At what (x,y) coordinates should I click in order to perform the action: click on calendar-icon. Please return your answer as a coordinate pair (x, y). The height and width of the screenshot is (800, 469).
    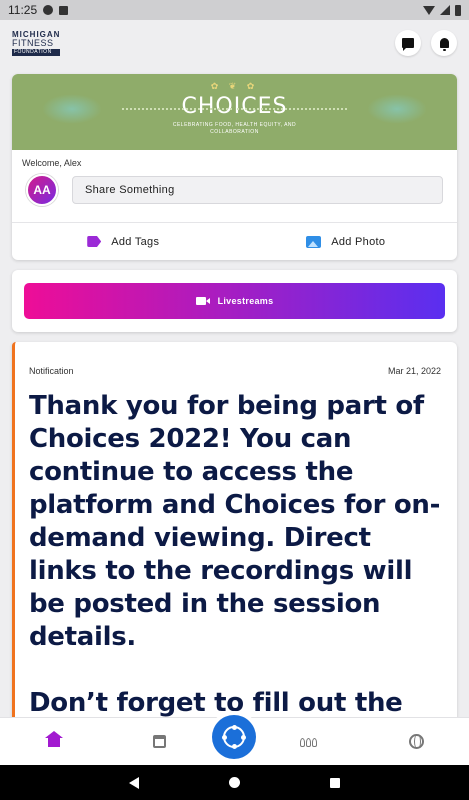
    Looking at the image, I should click on (159, 741).